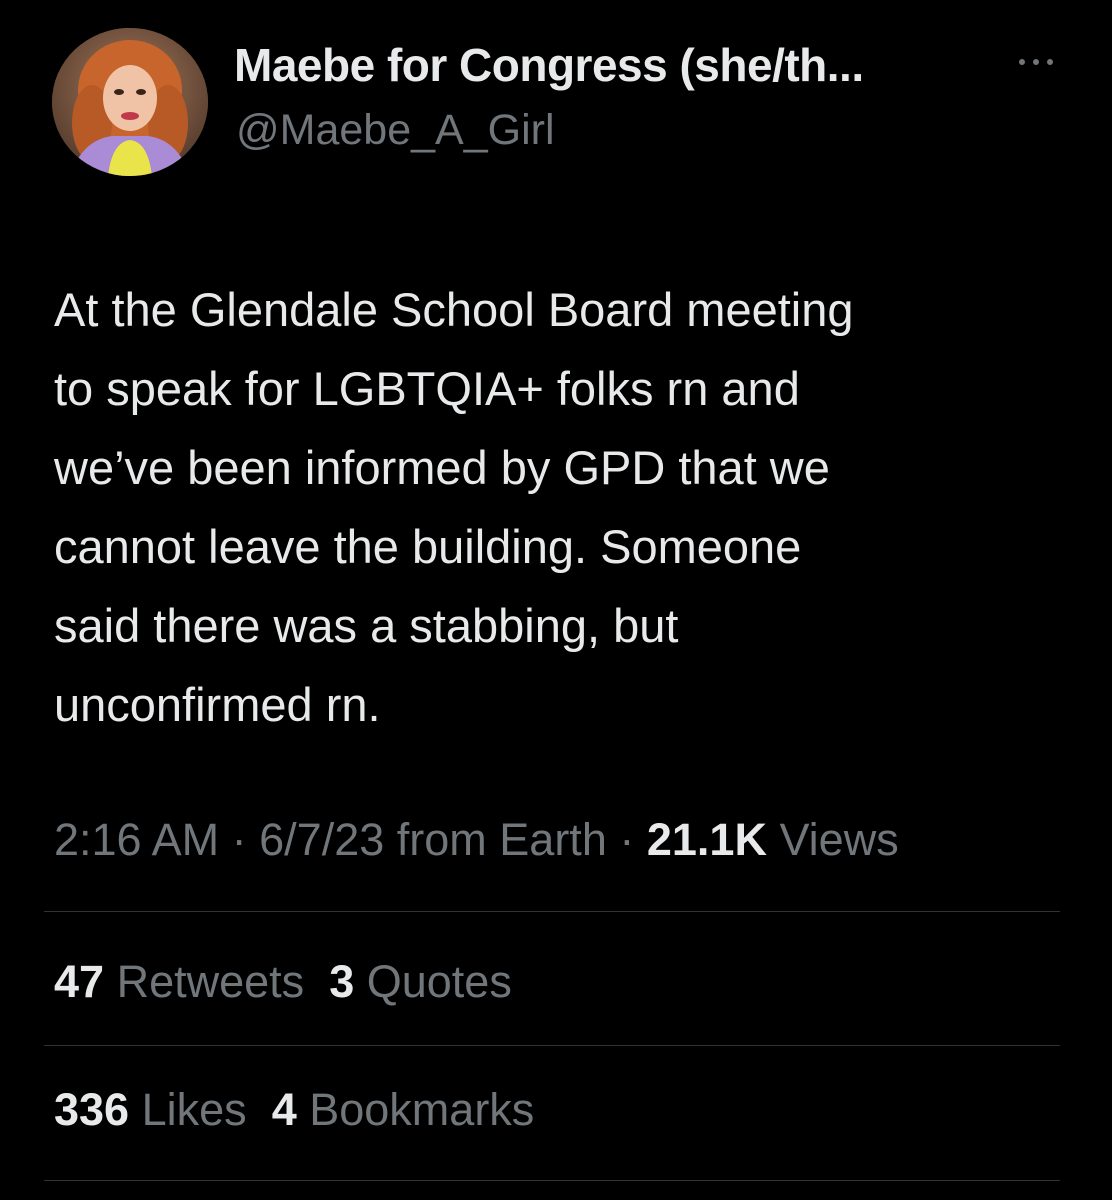  What do you see at coordinates (194, 1109) in the screenshot?
I see `likes-label: Likes` at bounding box center [194, 1109].